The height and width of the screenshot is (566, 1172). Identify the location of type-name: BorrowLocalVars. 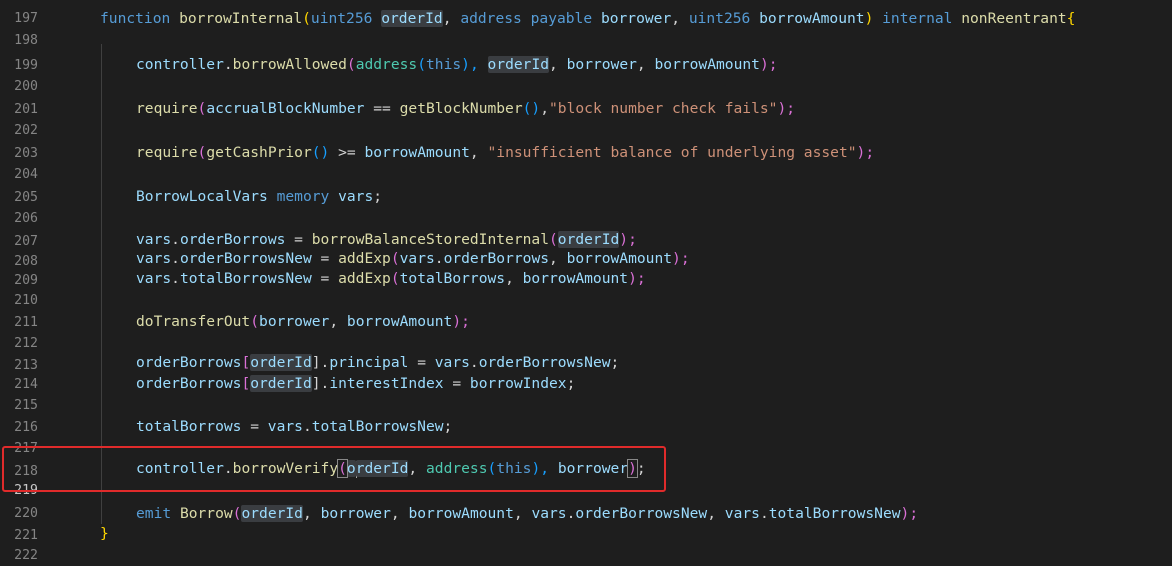
(202, 196).